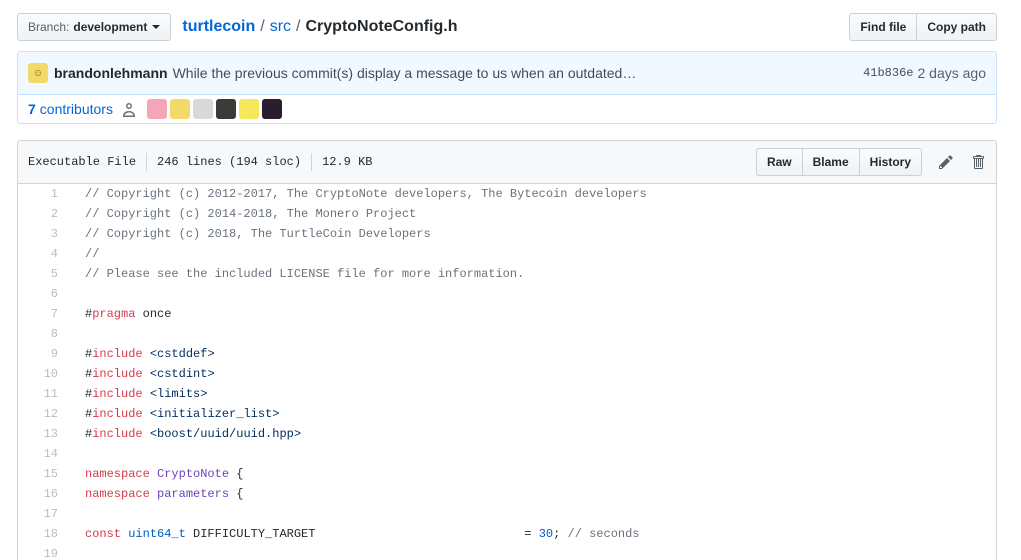 This screenshot has height=560, width=1021. I want to click on line-number: 14, so click(43, 454).